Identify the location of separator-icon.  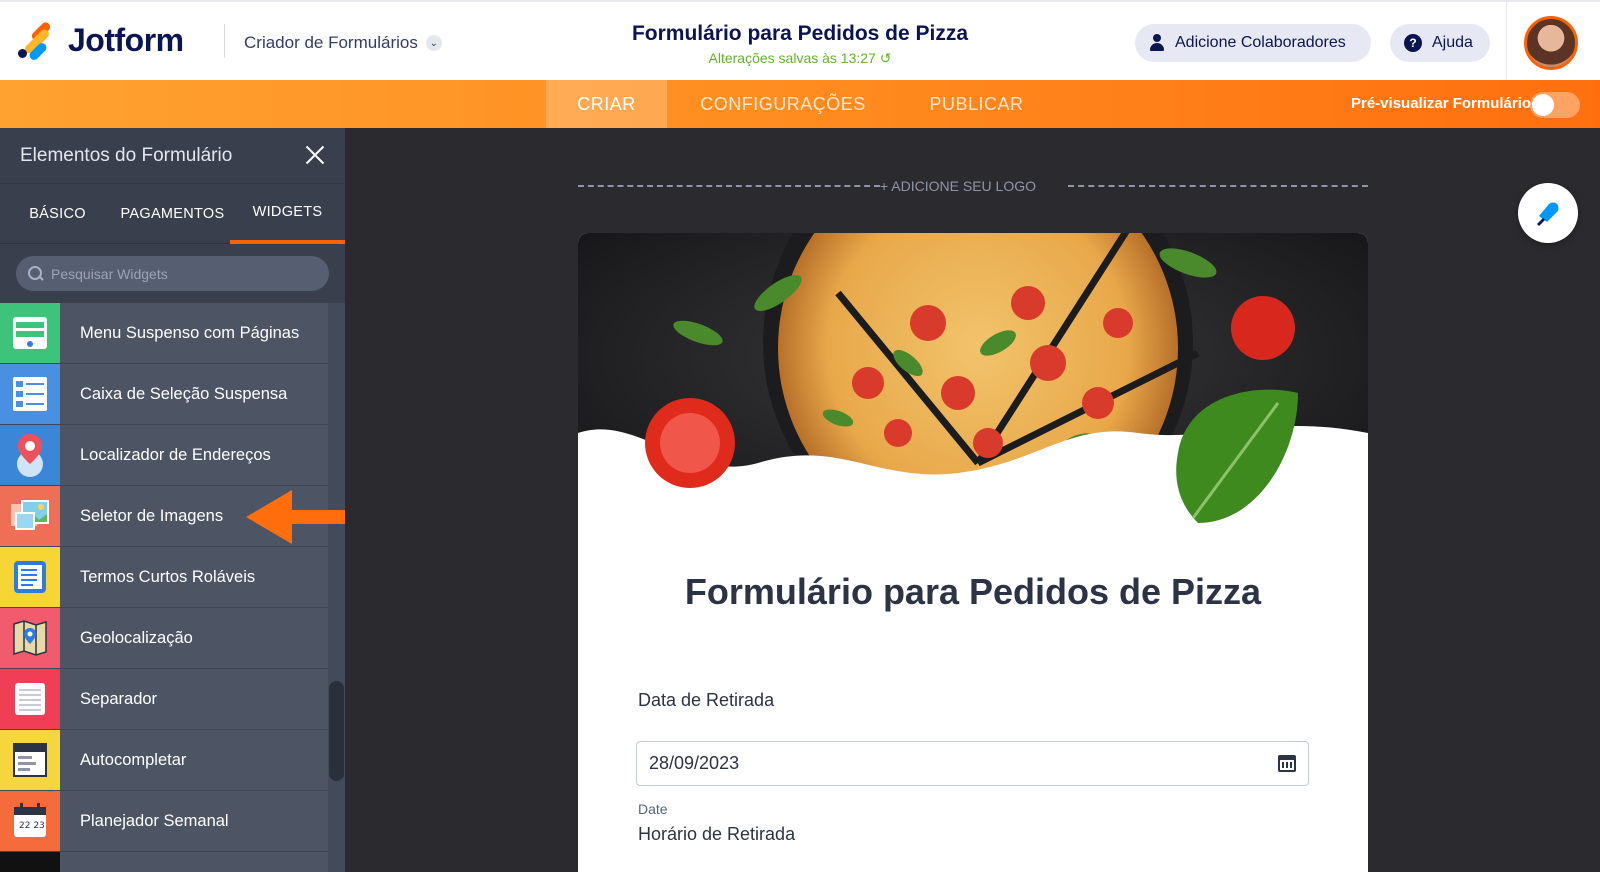
(30, 699).